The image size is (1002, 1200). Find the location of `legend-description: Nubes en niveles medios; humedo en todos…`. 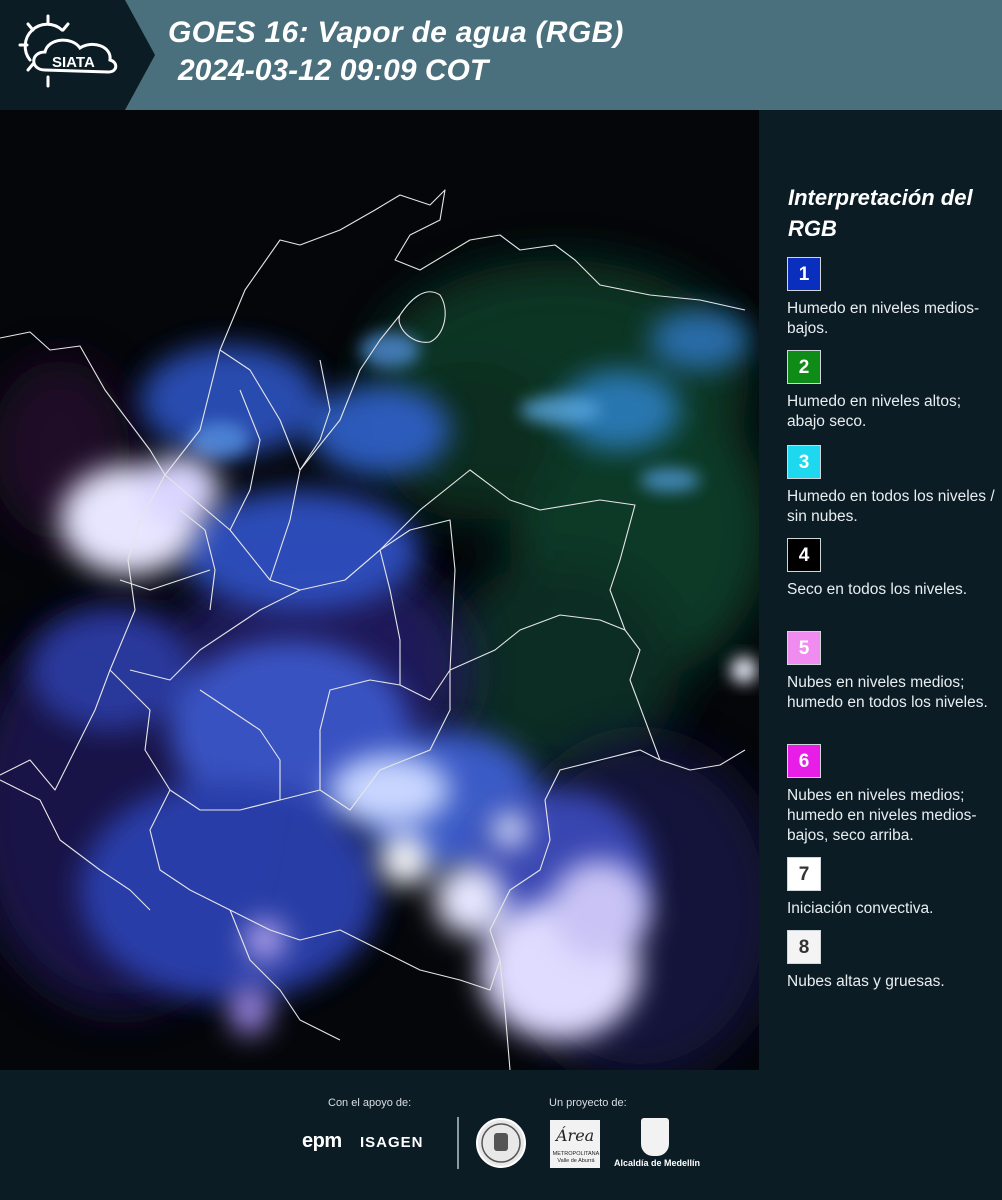

legend-description: Nubes en niveles medios; humedo en todos… is located at coordinates (887, 692).